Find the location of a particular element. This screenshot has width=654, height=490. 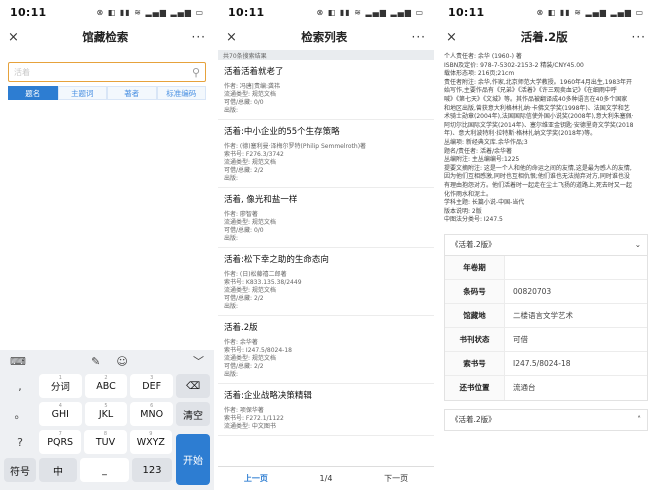

page-indicator: 1/4 is located at coordinates (326, 478).